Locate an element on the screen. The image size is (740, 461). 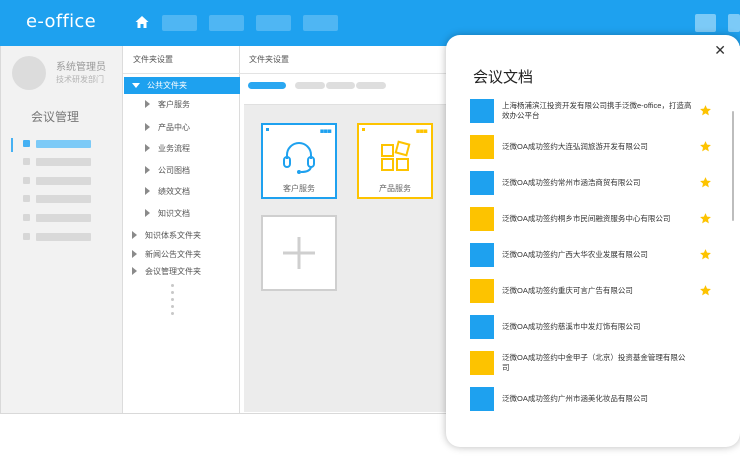
top-right-action is located at coordinates (705, 23).